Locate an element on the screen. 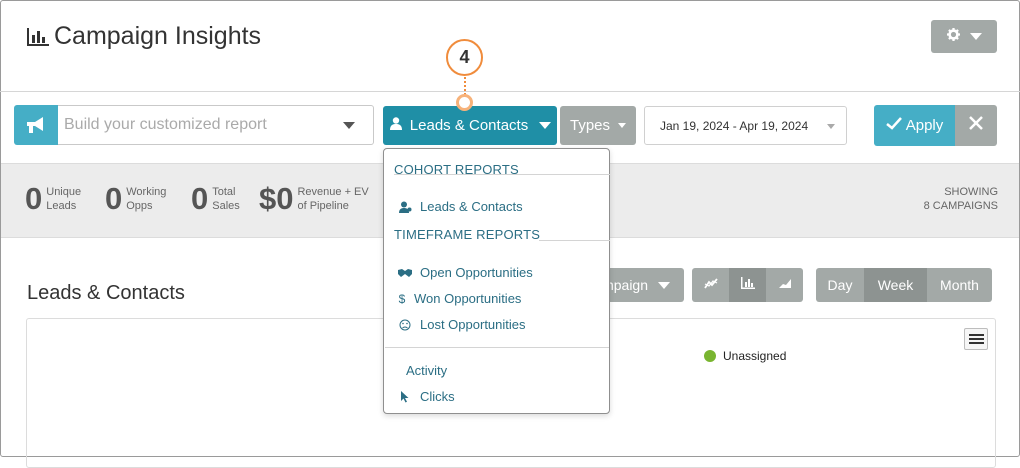  menu-item-label: Activity is located at coordinates (427, 370).